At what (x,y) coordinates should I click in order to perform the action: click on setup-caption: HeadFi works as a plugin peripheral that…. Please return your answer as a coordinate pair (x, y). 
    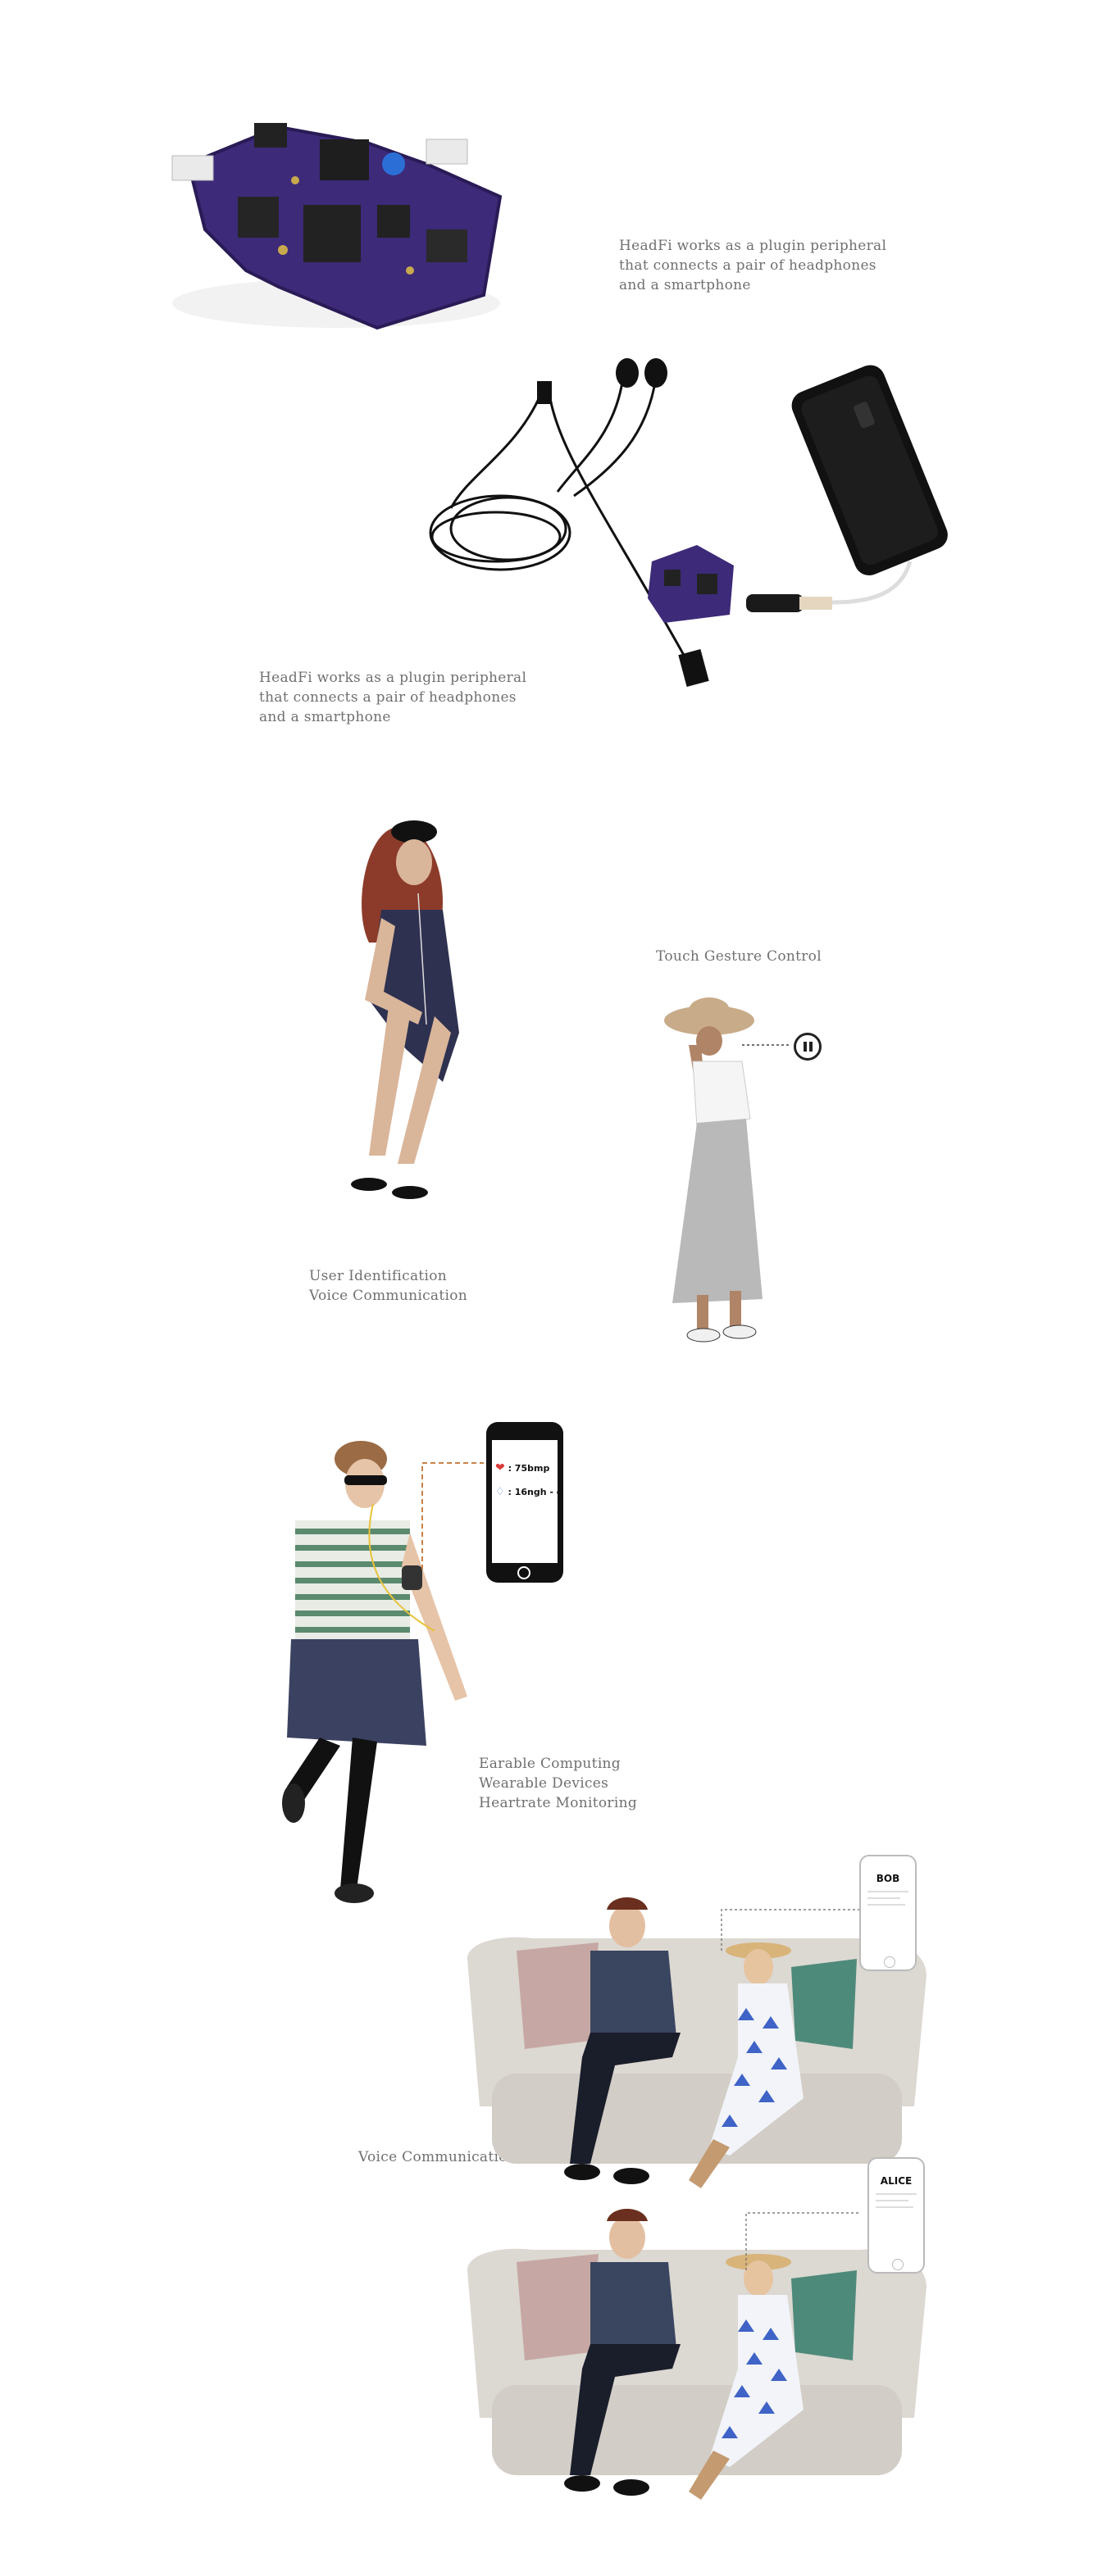
    Looking at the image, I should click on (392, 697).